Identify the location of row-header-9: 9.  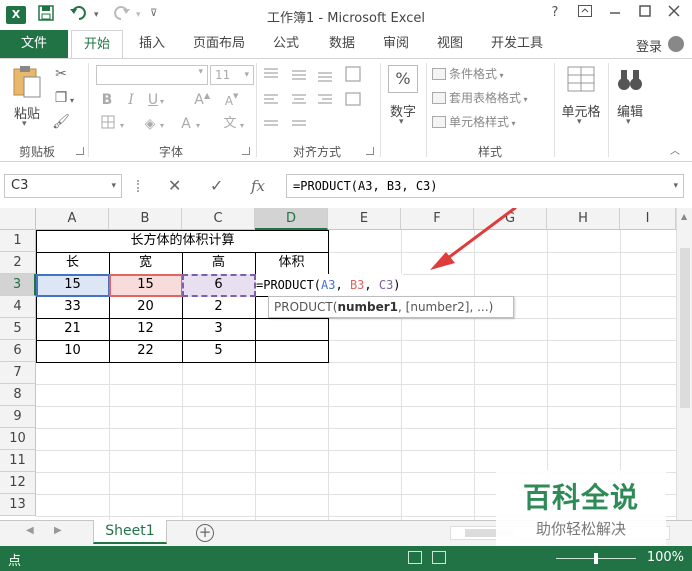
(18, 417).